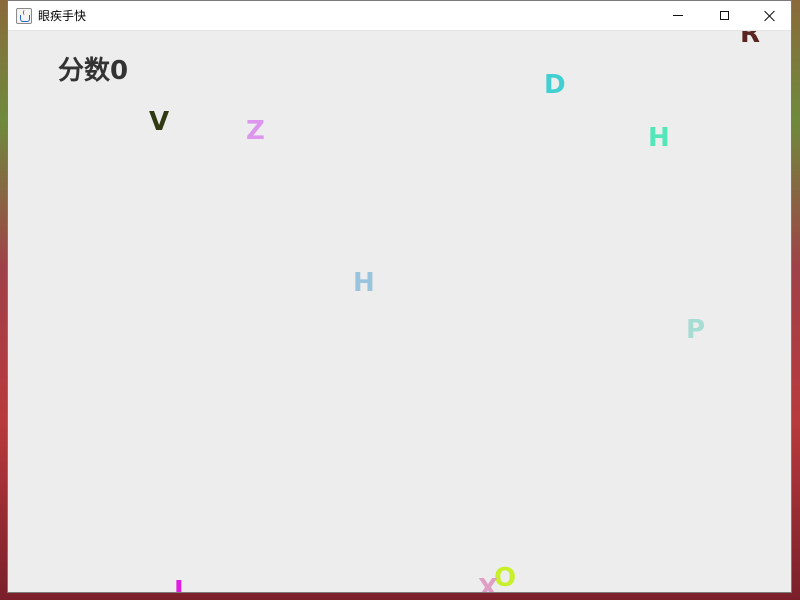 The width and height of the screenshot is (800, 600). Describe the element at coordinates (93, 71) in the screenshot. I see `score-label: 分数0` at that location.